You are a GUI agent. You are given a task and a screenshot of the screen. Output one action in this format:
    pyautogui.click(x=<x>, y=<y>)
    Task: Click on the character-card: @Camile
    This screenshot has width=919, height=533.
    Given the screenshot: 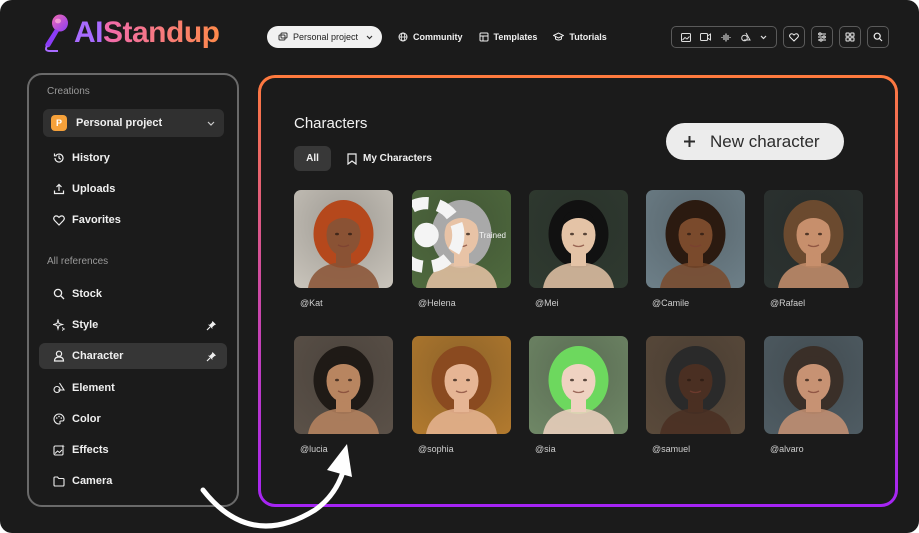 What is the action you would take?
    pyautogui.click(x=695, y=249)
    